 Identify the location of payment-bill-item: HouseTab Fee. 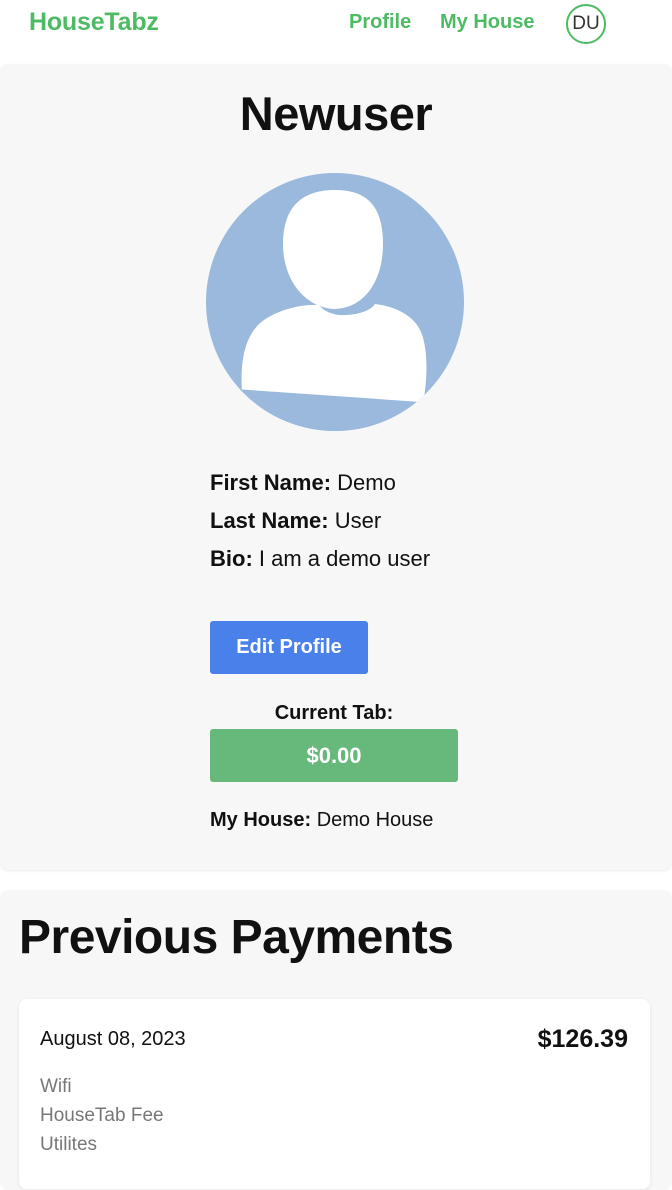
(102, 1115).